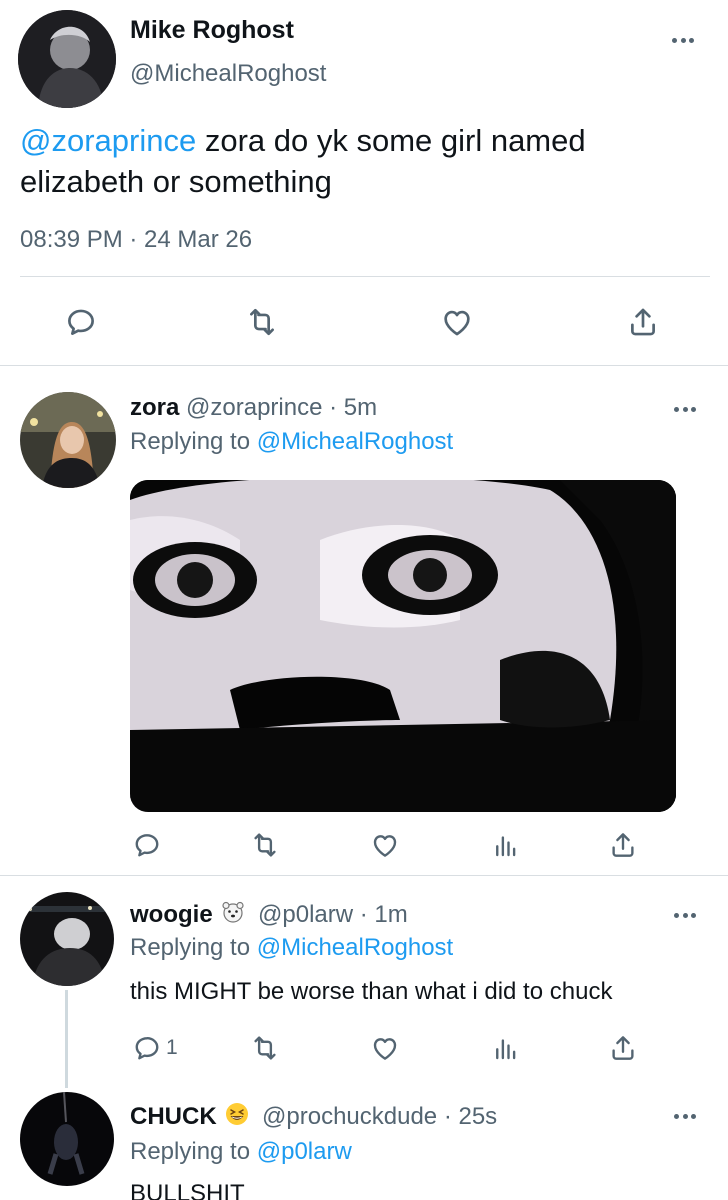 This screenshot has height=1200, width=728. Describe the element at coordinates (384, 914) in the screenshot. I see `reply-time: · 1m` at that location.